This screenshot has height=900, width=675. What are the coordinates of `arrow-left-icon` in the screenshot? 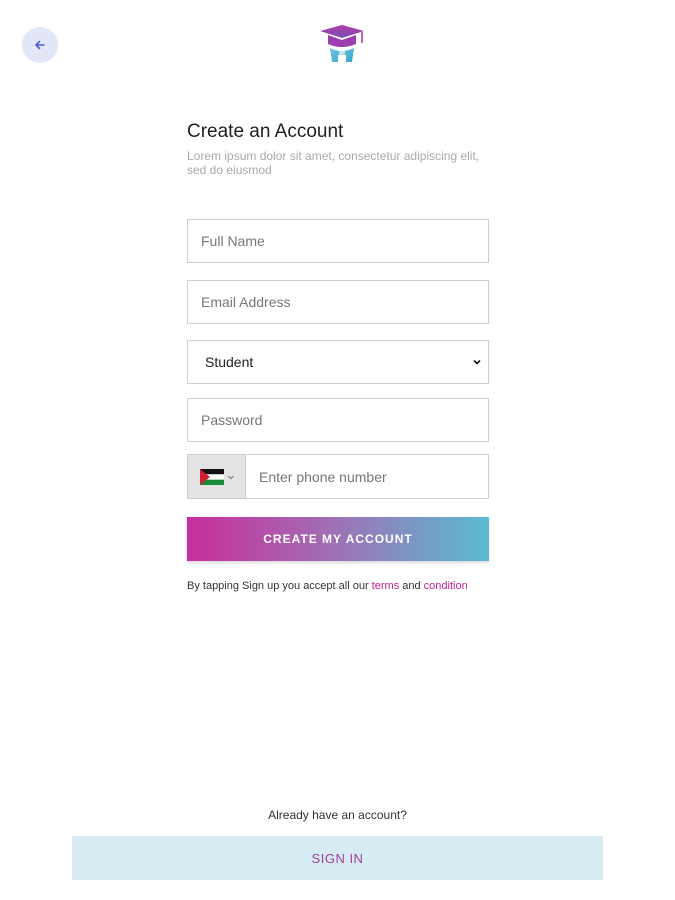 It's located at (40, 45).